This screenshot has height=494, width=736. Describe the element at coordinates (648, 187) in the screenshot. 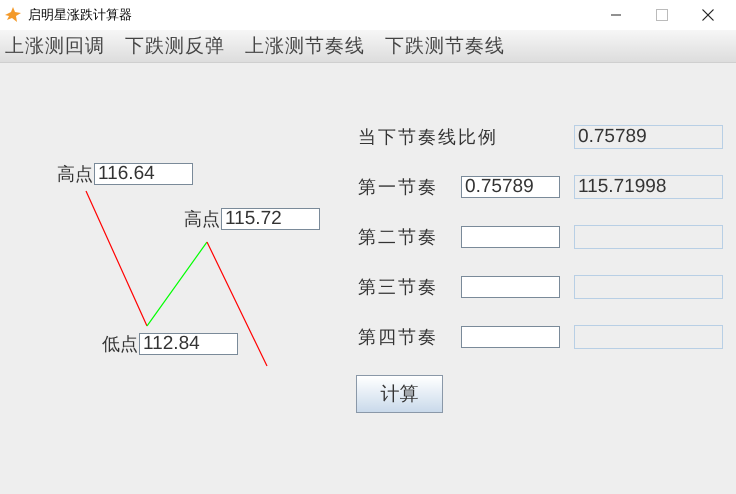

I see `rhythm-result-field: 115.71998` at that location.